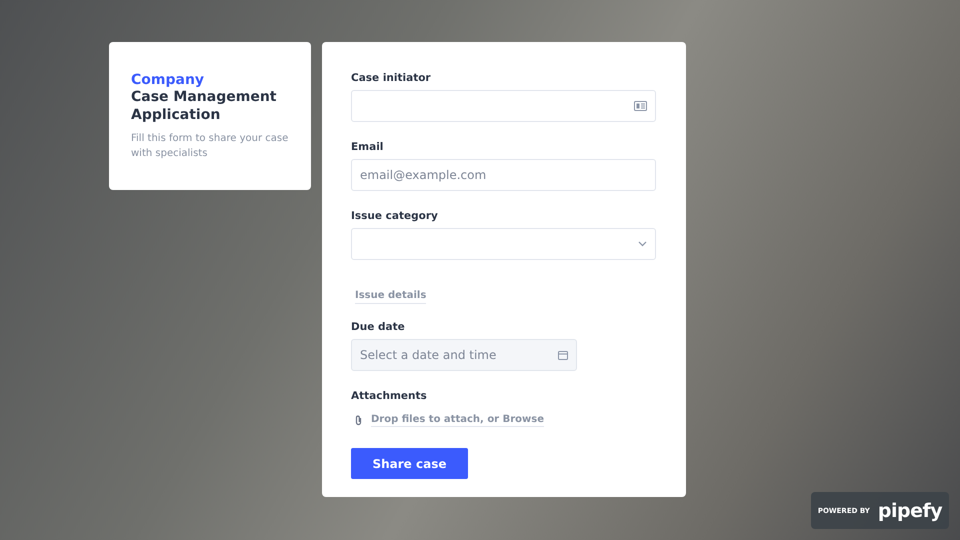 This screenshot has width=960, height=540. I want to click on placeholder-text: email@example.com, so click(424, 175).